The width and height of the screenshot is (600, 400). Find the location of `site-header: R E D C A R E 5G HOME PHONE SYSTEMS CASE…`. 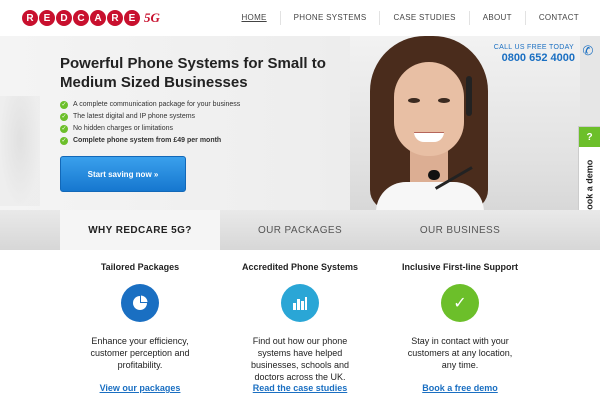

site-header: R E D C A R E 5G HOME PHONE SYSTEMS CASE… is located at coordinates (300, 18).